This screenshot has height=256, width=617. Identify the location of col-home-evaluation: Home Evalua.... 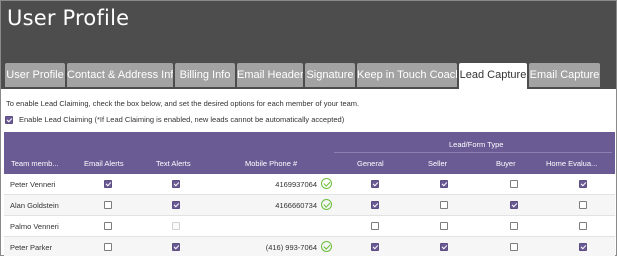
(571, 163).